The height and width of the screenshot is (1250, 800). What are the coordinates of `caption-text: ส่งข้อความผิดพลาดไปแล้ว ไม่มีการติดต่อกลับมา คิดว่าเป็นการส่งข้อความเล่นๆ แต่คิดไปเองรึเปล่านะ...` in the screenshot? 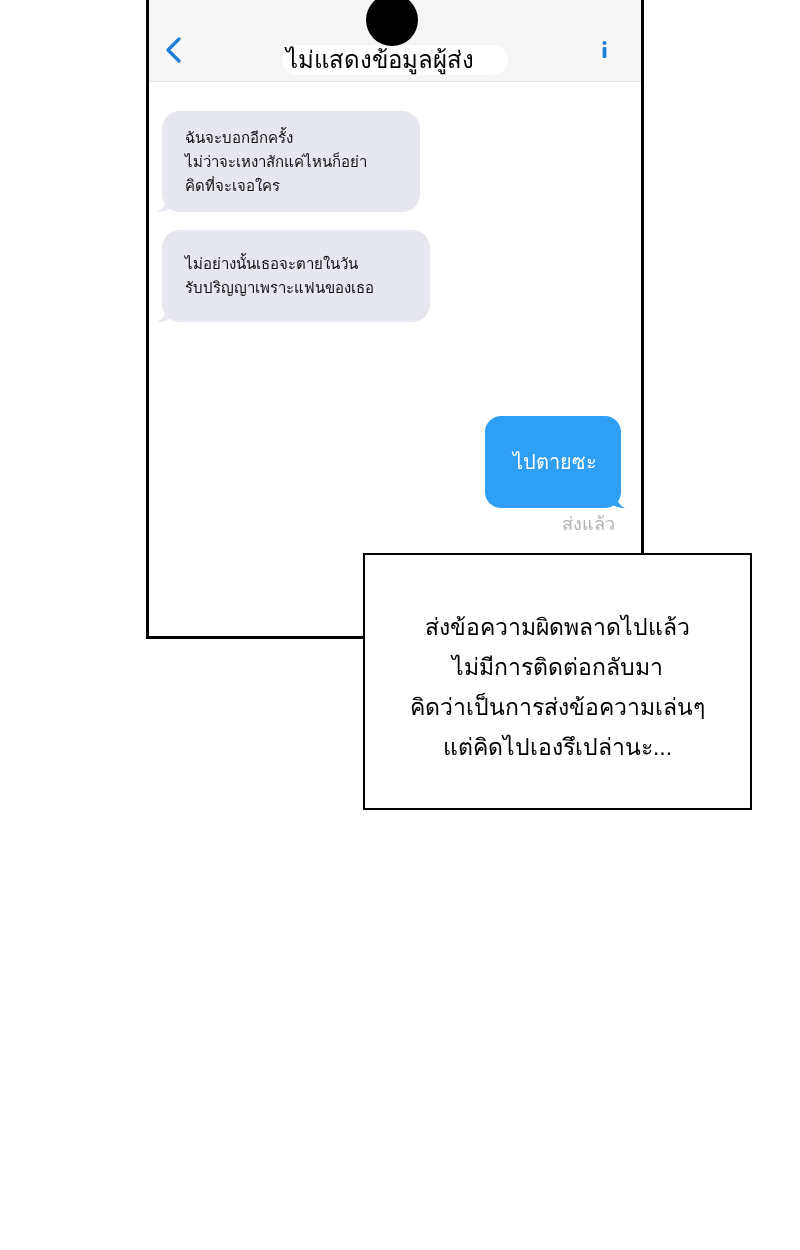 It's located at (557, 687).